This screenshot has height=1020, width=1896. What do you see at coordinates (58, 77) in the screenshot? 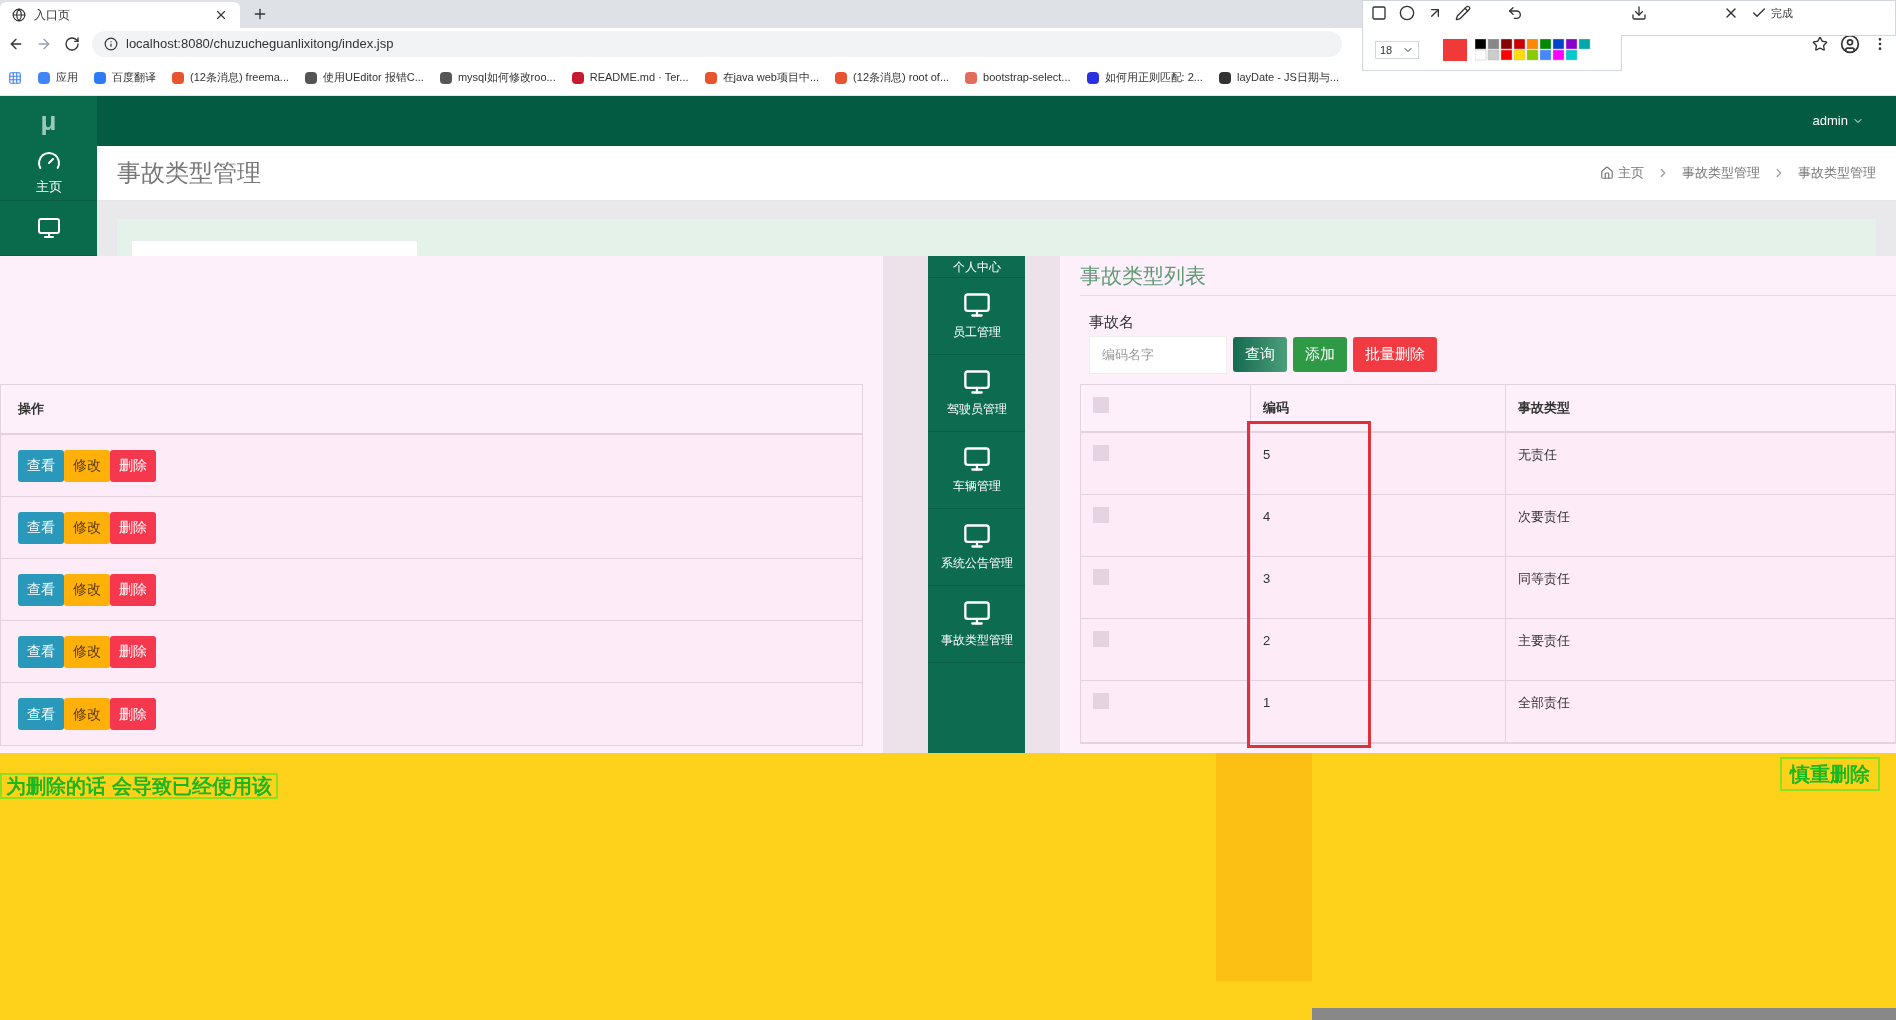
I see `bookmark-link: 应用` at bounding box center [58, 77].